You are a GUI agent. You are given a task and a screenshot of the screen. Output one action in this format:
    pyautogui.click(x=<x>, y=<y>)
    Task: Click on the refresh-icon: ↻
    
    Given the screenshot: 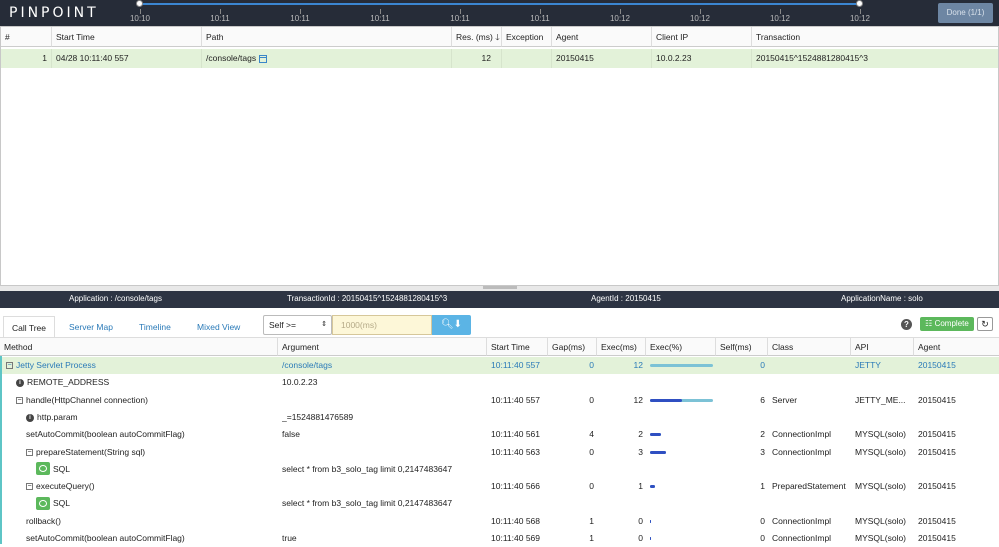 What is the action you would take?
    pyautogui.click(x=985, y=324)
    